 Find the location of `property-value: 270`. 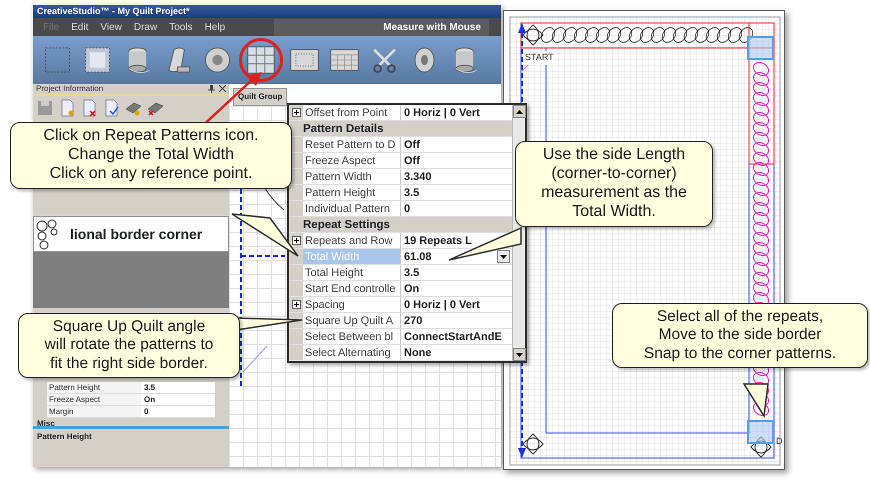

property-value: 270 is located at coordinates (413, 321).